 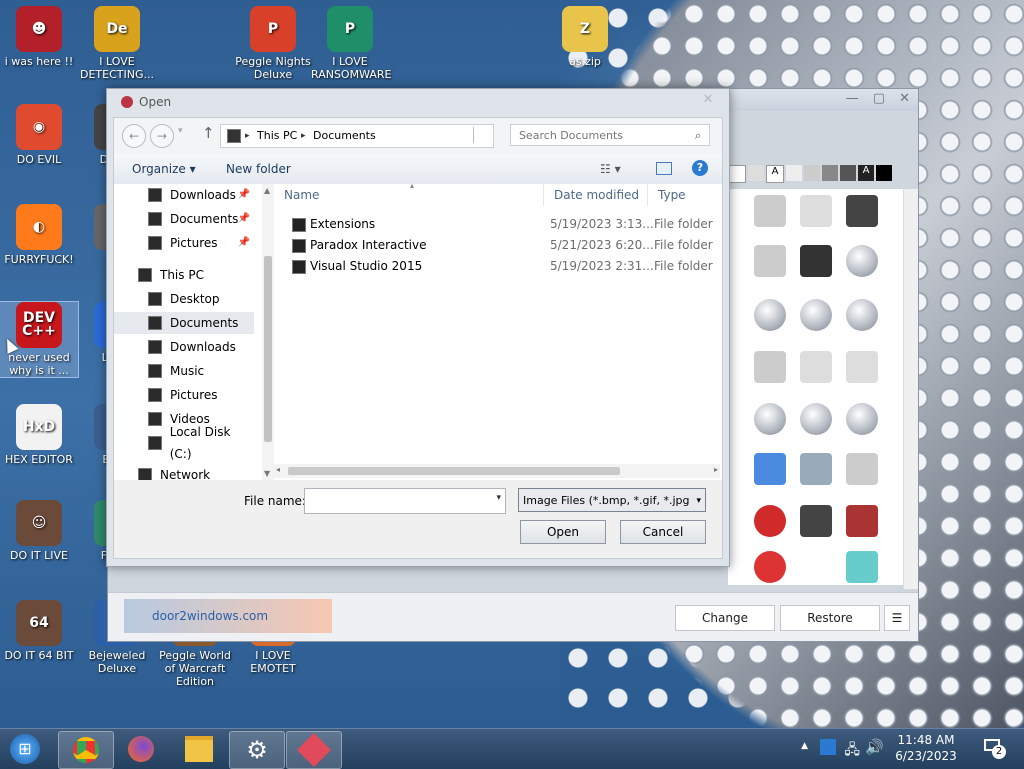 I want to click on card-icon, so click(x=816, y=211).